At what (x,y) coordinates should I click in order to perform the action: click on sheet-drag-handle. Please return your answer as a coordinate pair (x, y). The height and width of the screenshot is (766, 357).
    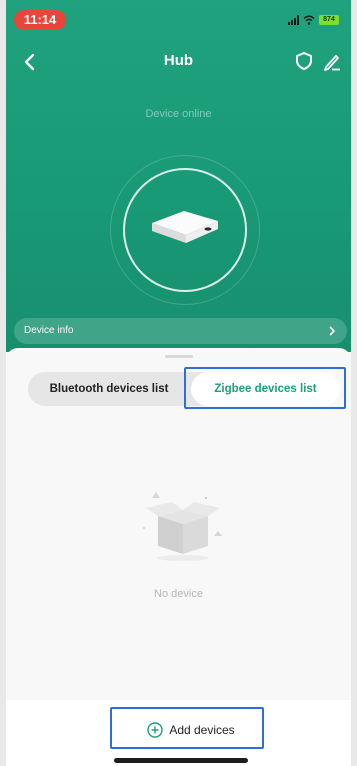
    Looking at the image, I should click on (179, 356).